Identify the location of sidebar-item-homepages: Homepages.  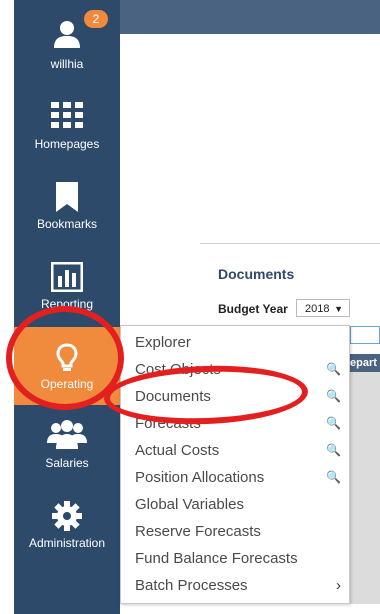
(67, 120).